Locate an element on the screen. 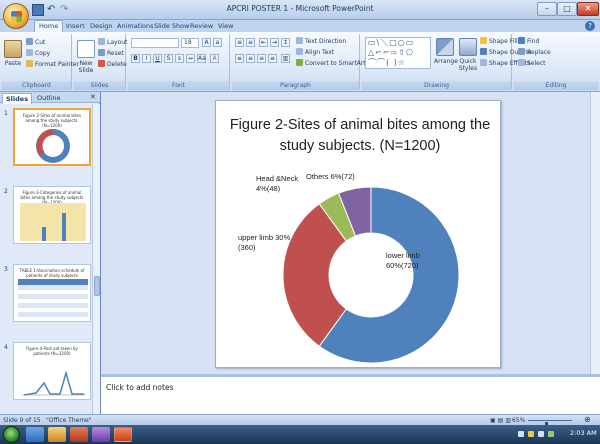 The image size is (600, 444). increase-indent-button: ⇥ is located at coordinates (274, 42).